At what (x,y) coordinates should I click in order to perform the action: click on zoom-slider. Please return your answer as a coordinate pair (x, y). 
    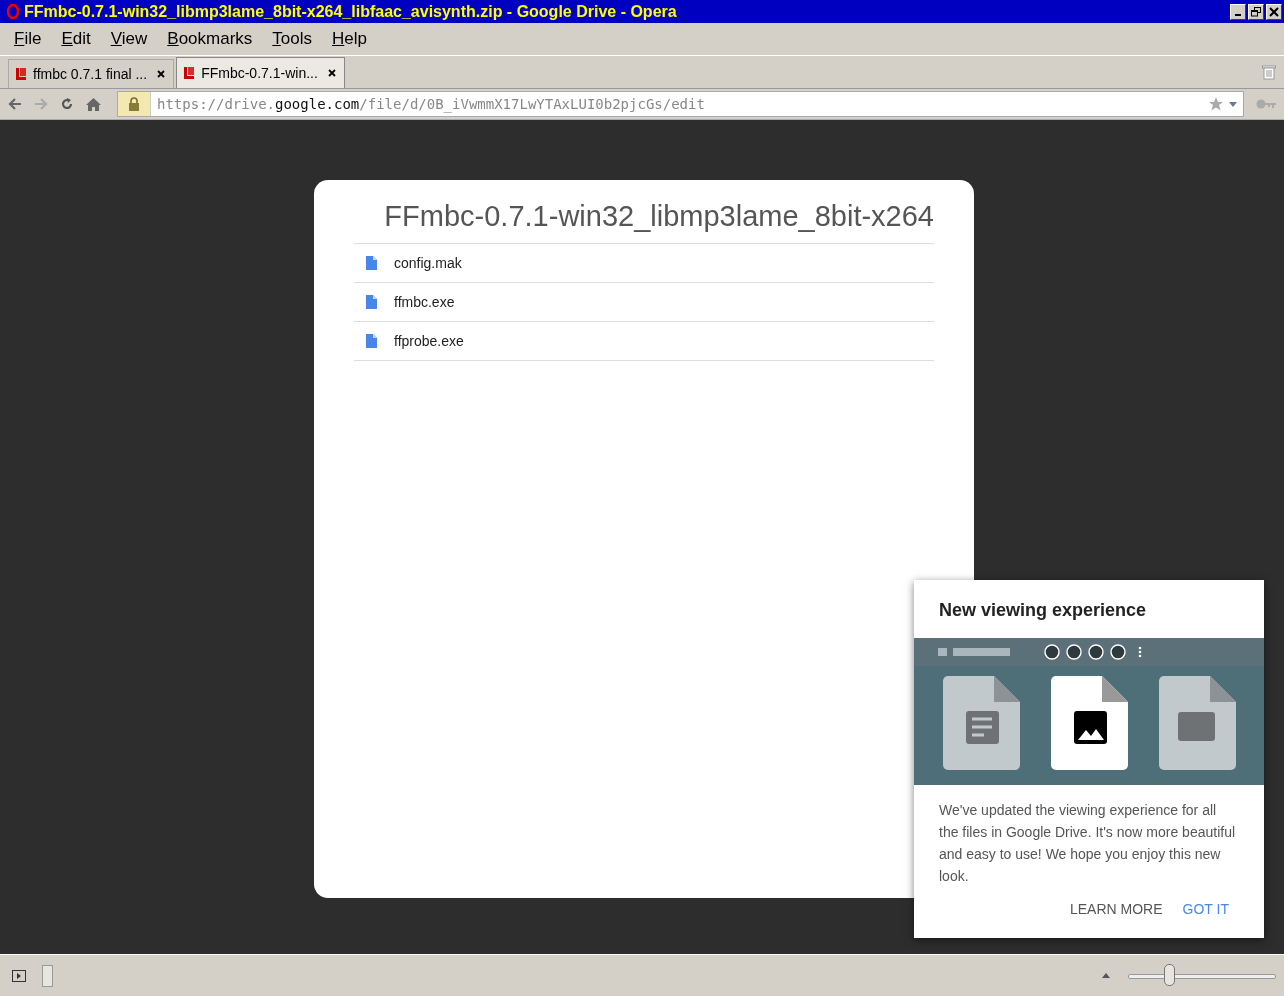
    Looking at the image, I should click on (1202, 975).